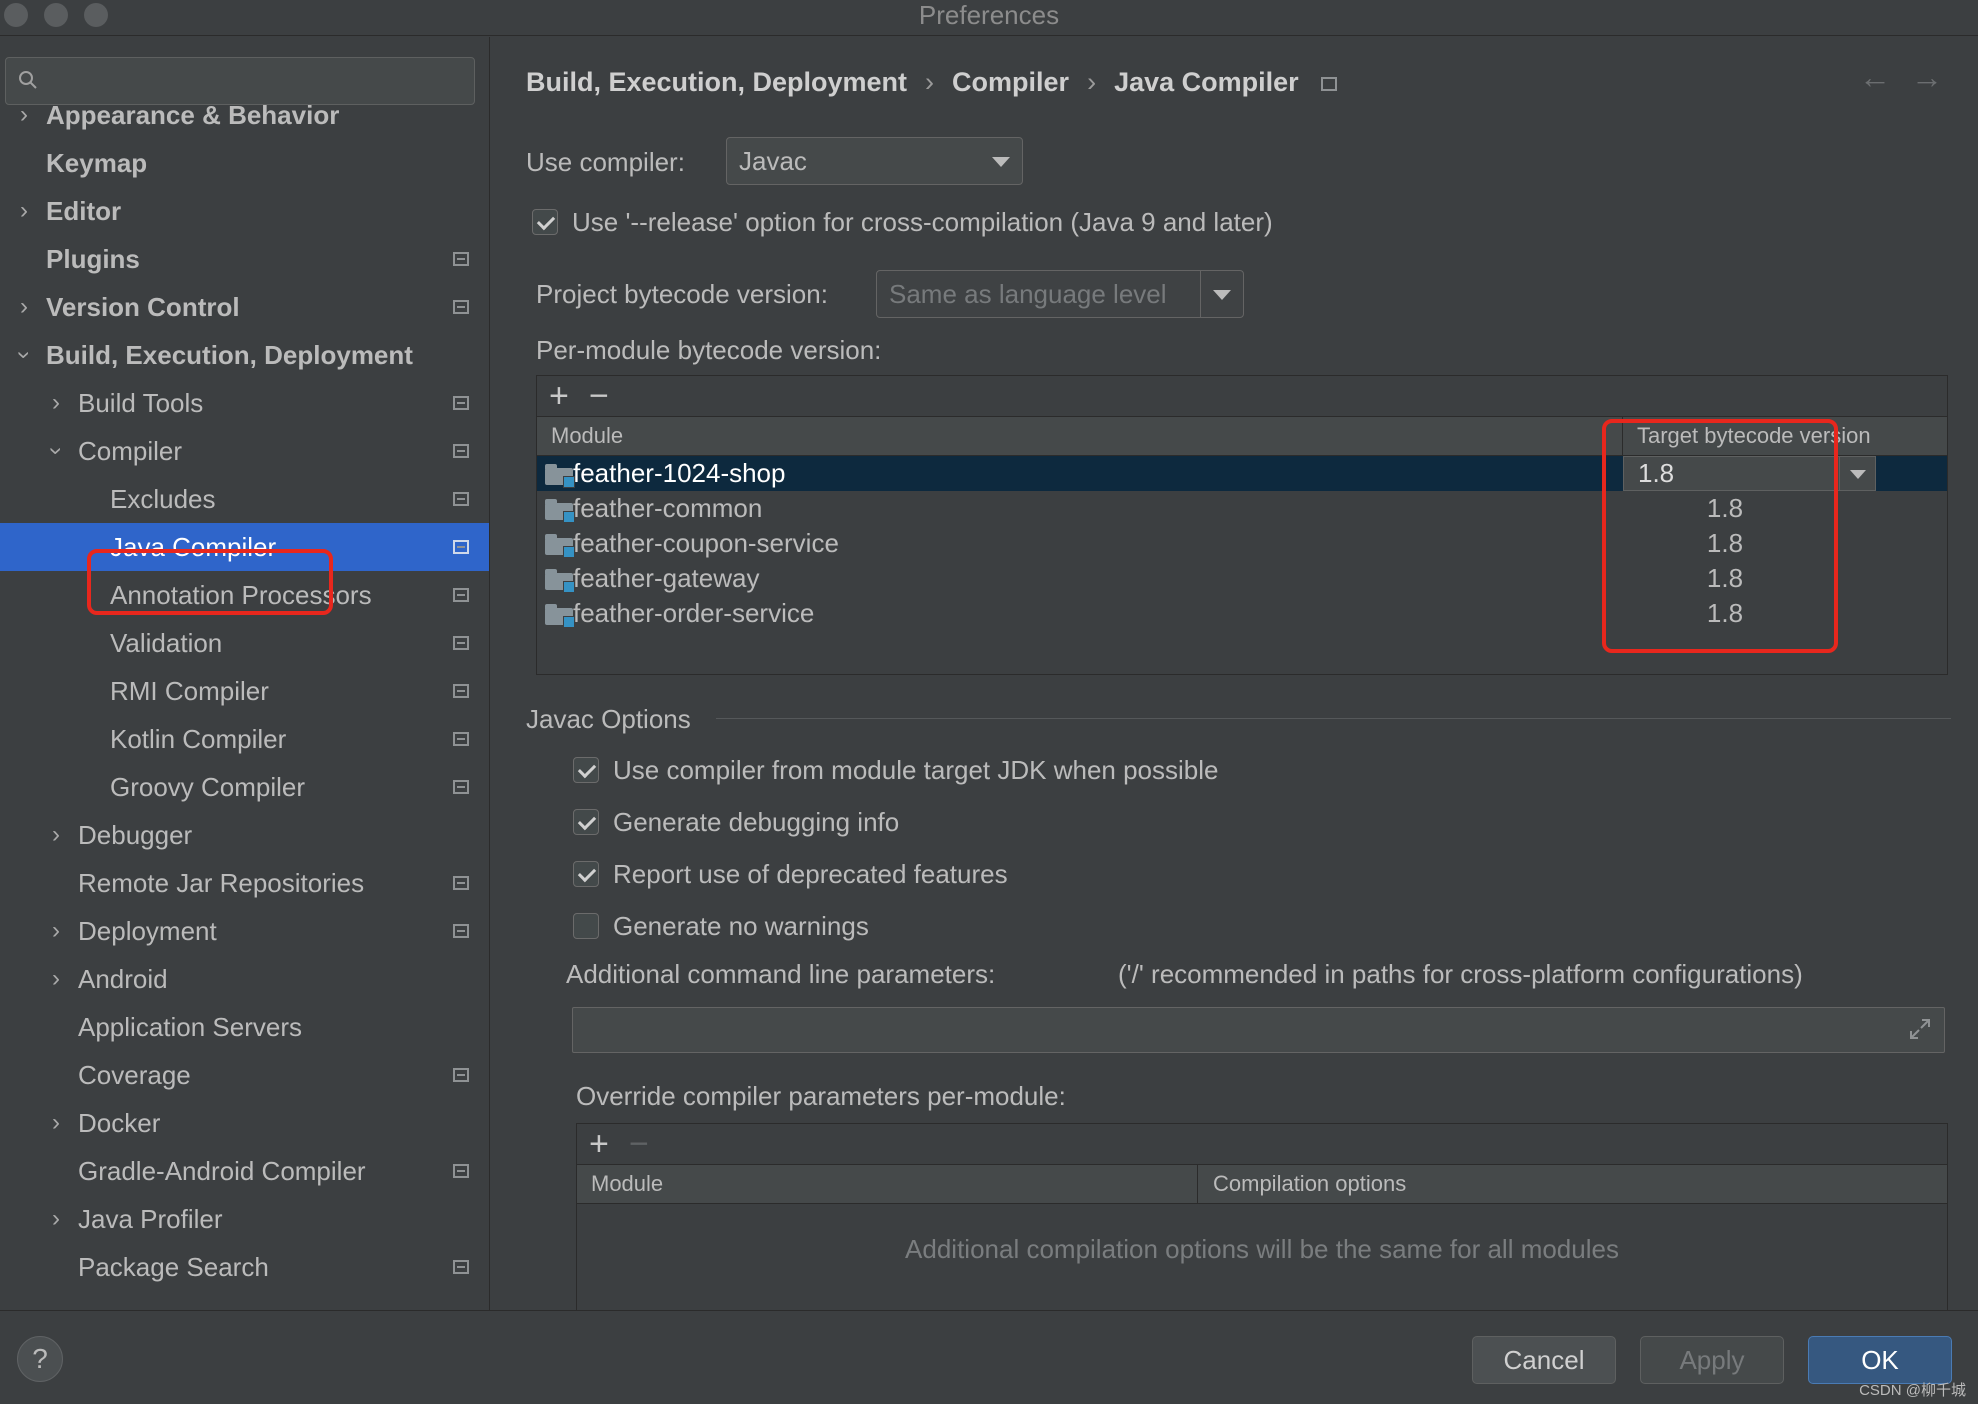 The width and height of the screenshot is (1978, 1404). What do you see at coordinates (244, 451) in the screenshot?
I see `sidebar-item-compiler: › Compiler` at bounding box center [244, 451].